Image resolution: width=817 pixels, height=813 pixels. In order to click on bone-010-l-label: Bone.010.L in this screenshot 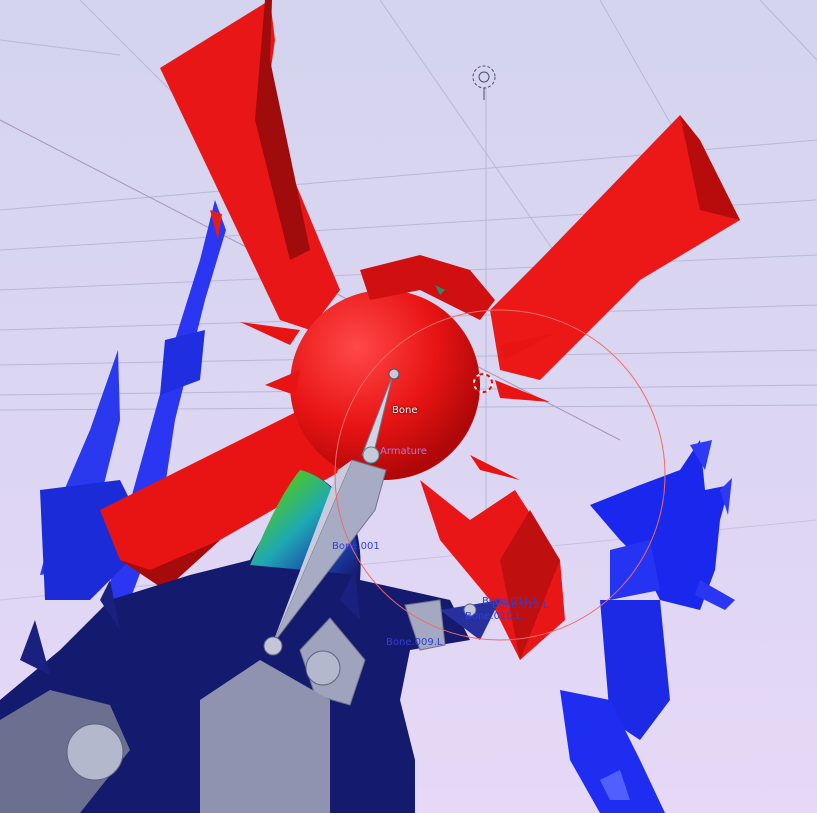, I will do `click(493, 617)`.